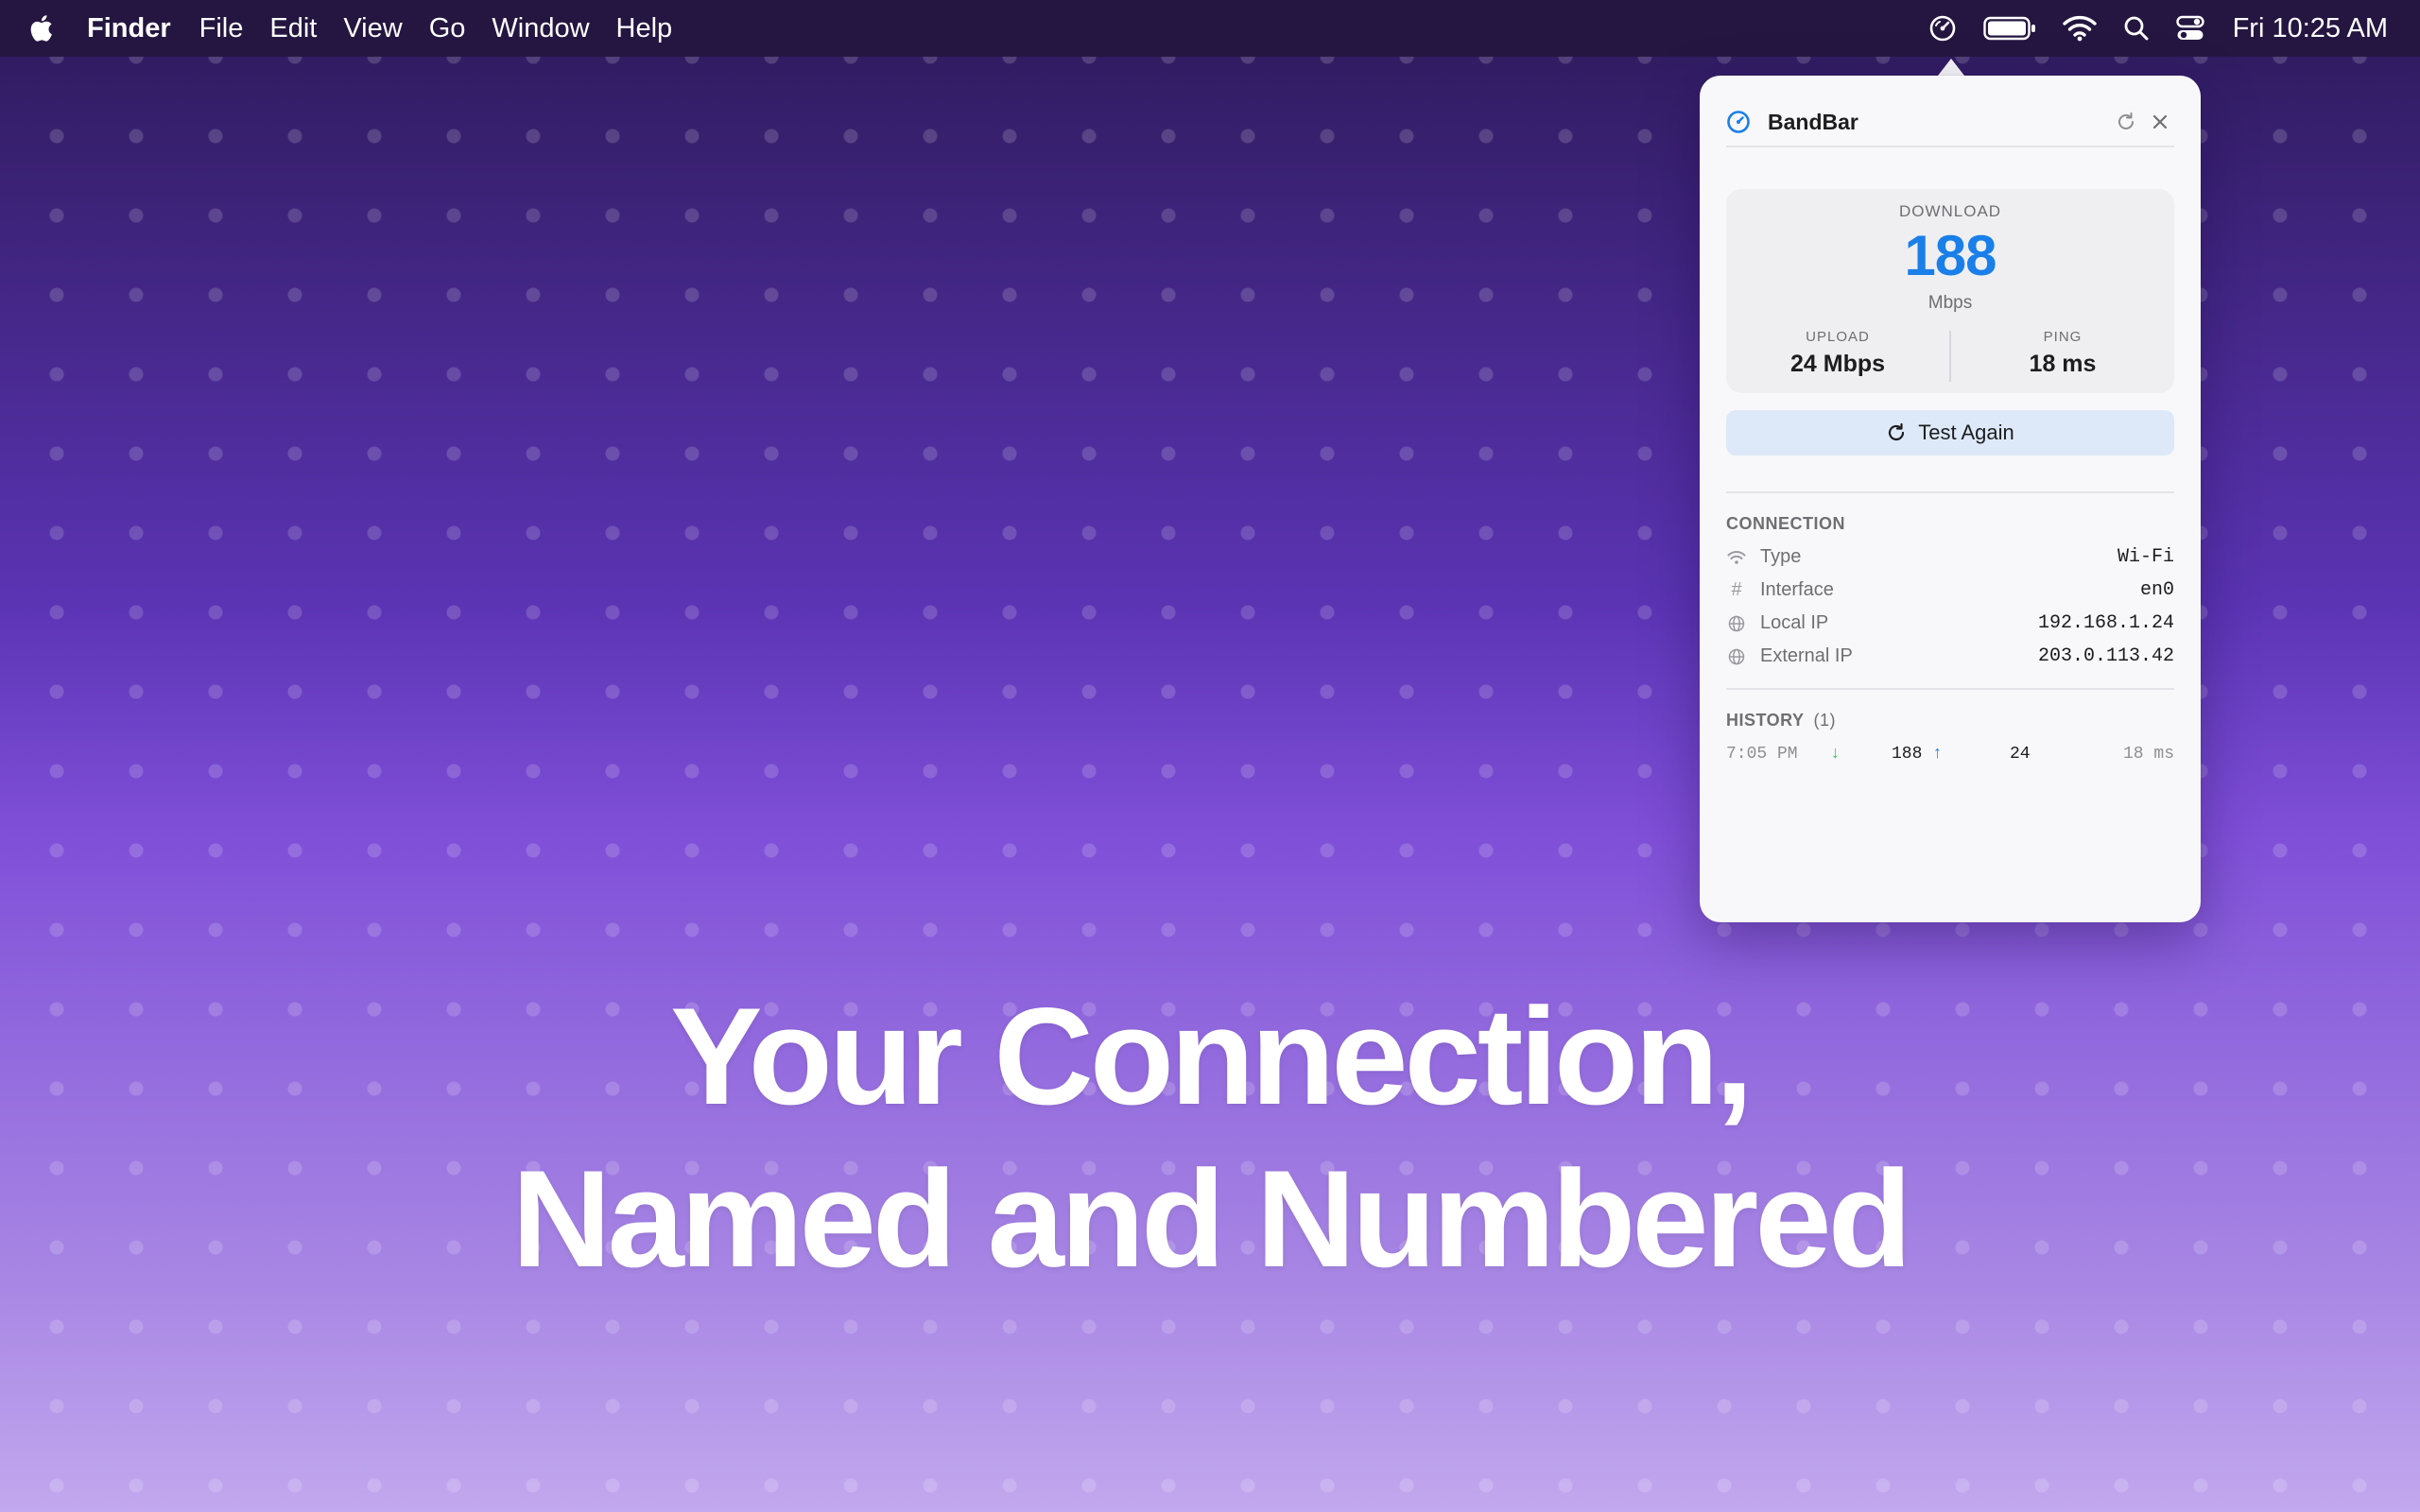 This screenshot has height=1512, width=2420. I want to click on download-arrow-icon: ↓, so click(1836, 754).